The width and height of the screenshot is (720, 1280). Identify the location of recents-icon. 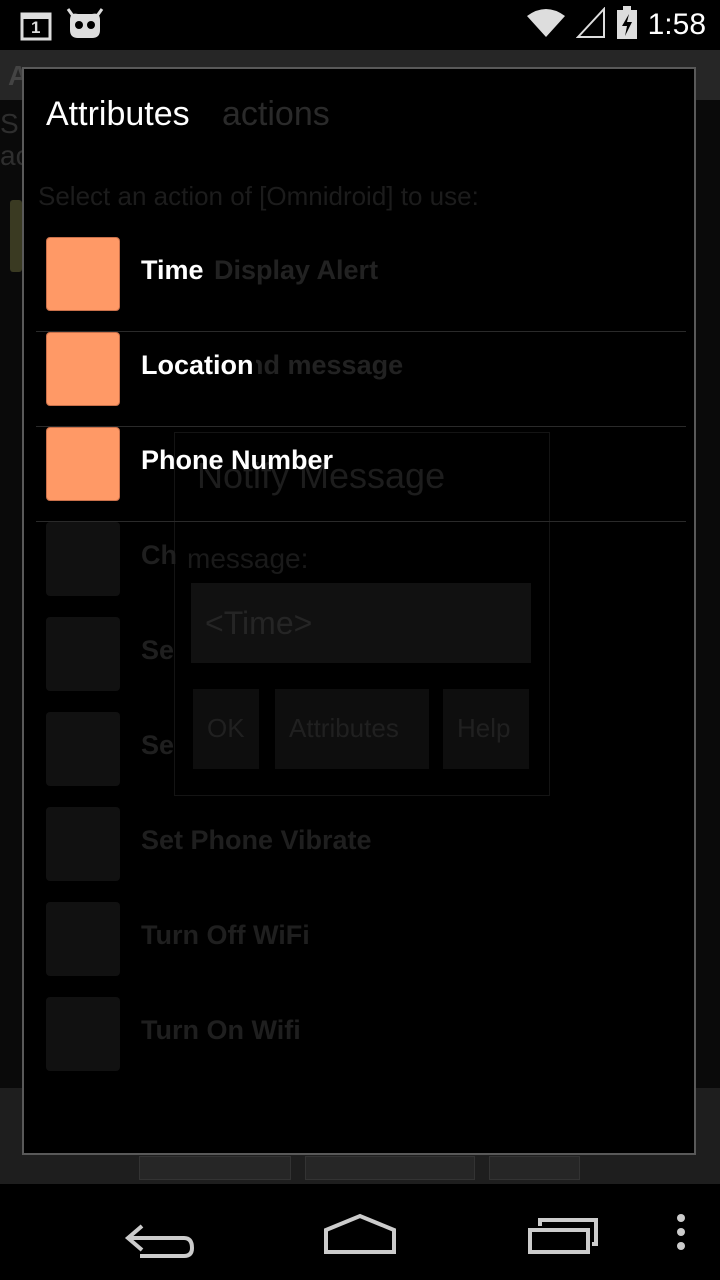
(564, 1234).